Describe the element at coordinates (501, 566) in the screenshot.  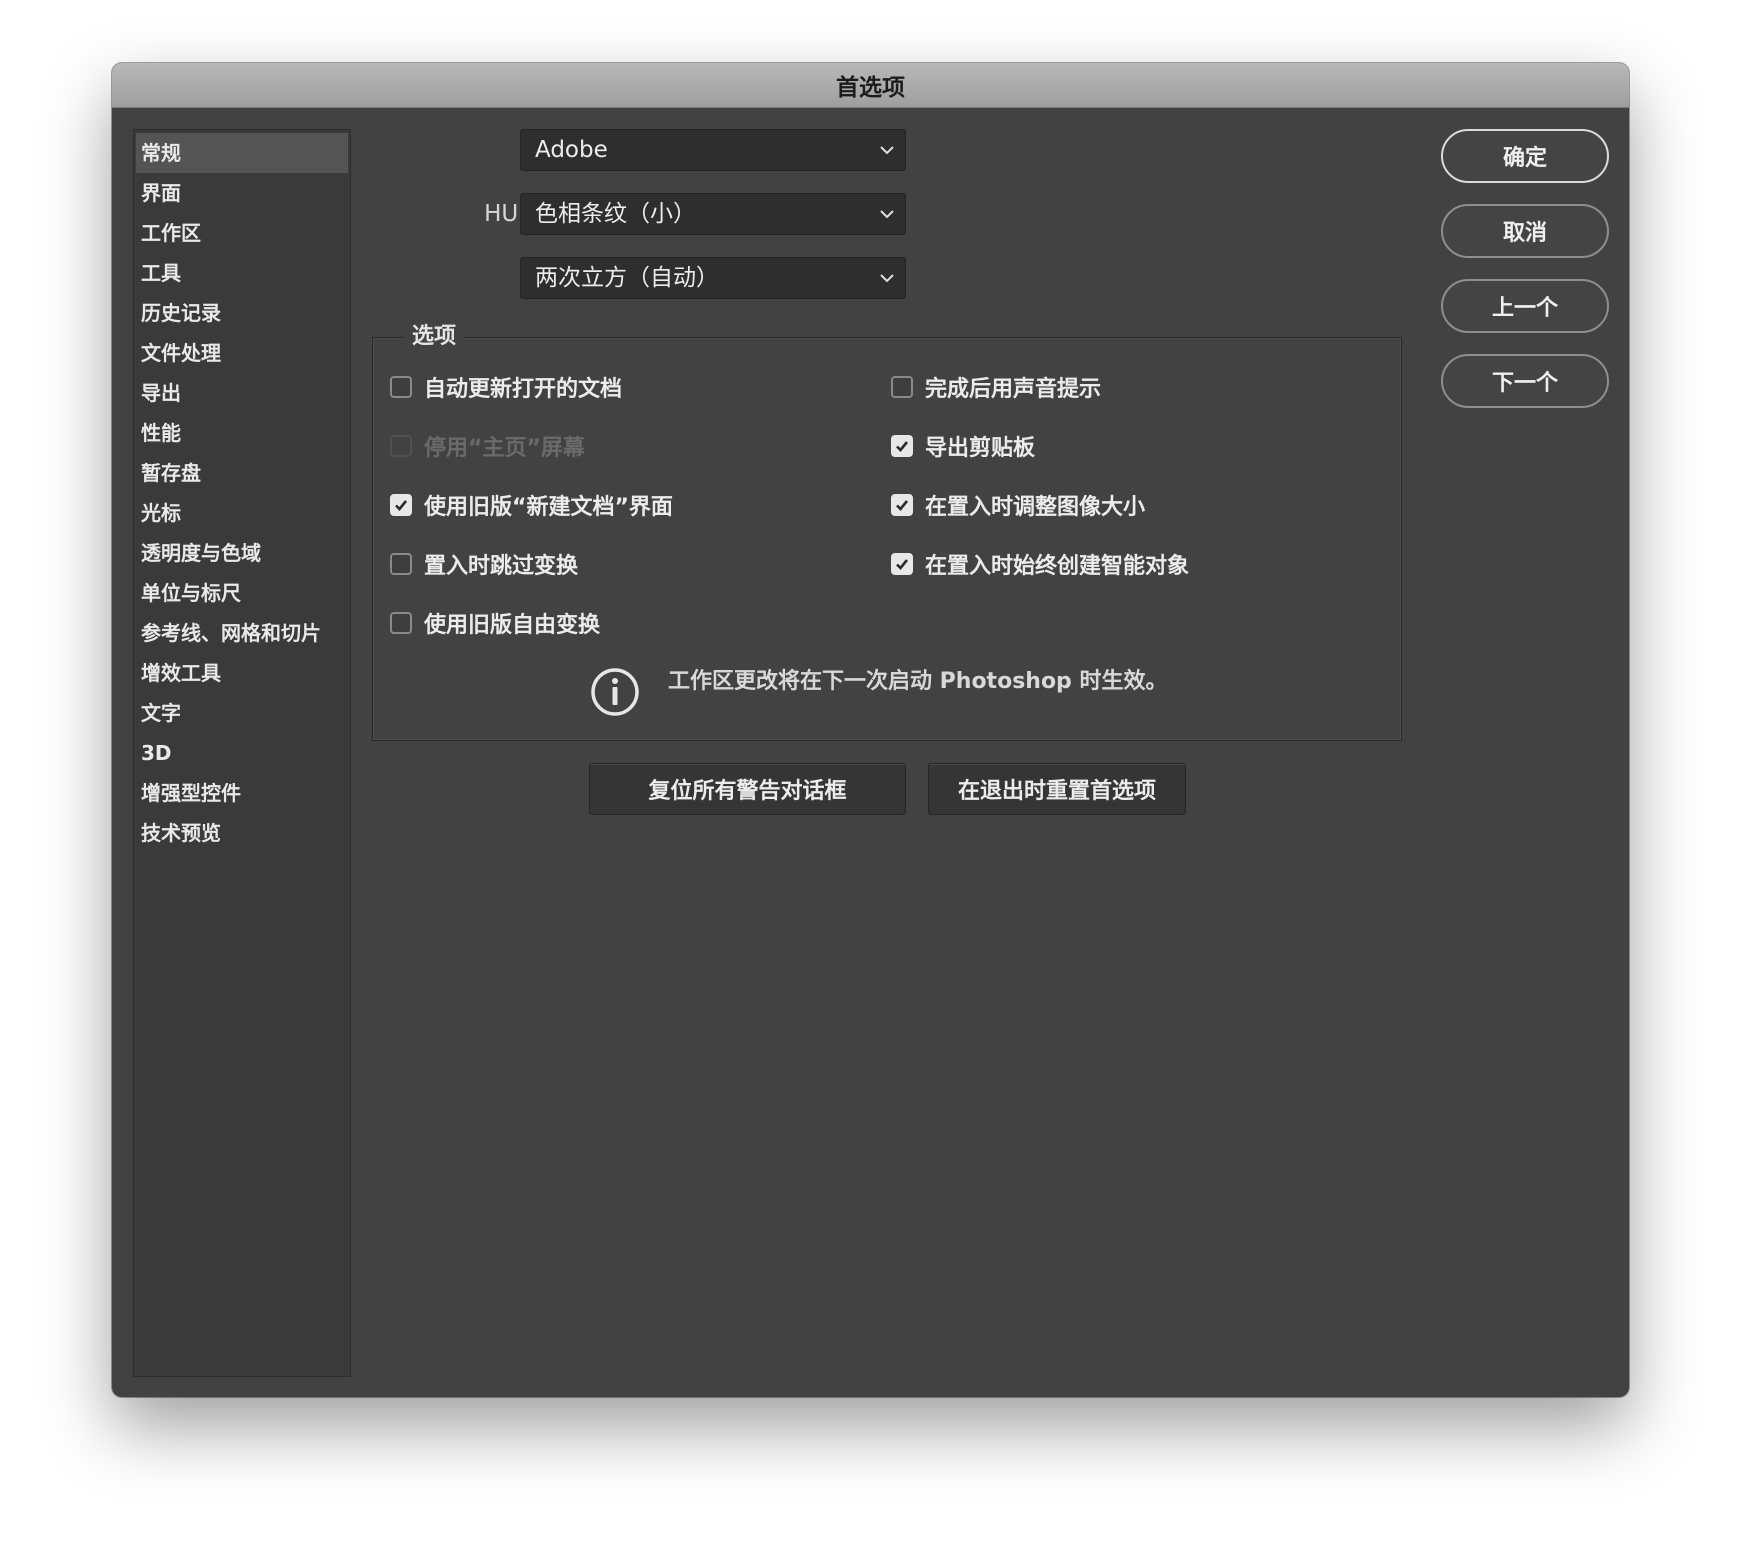
I see `option-label: 置入时跳过变换` at that location.